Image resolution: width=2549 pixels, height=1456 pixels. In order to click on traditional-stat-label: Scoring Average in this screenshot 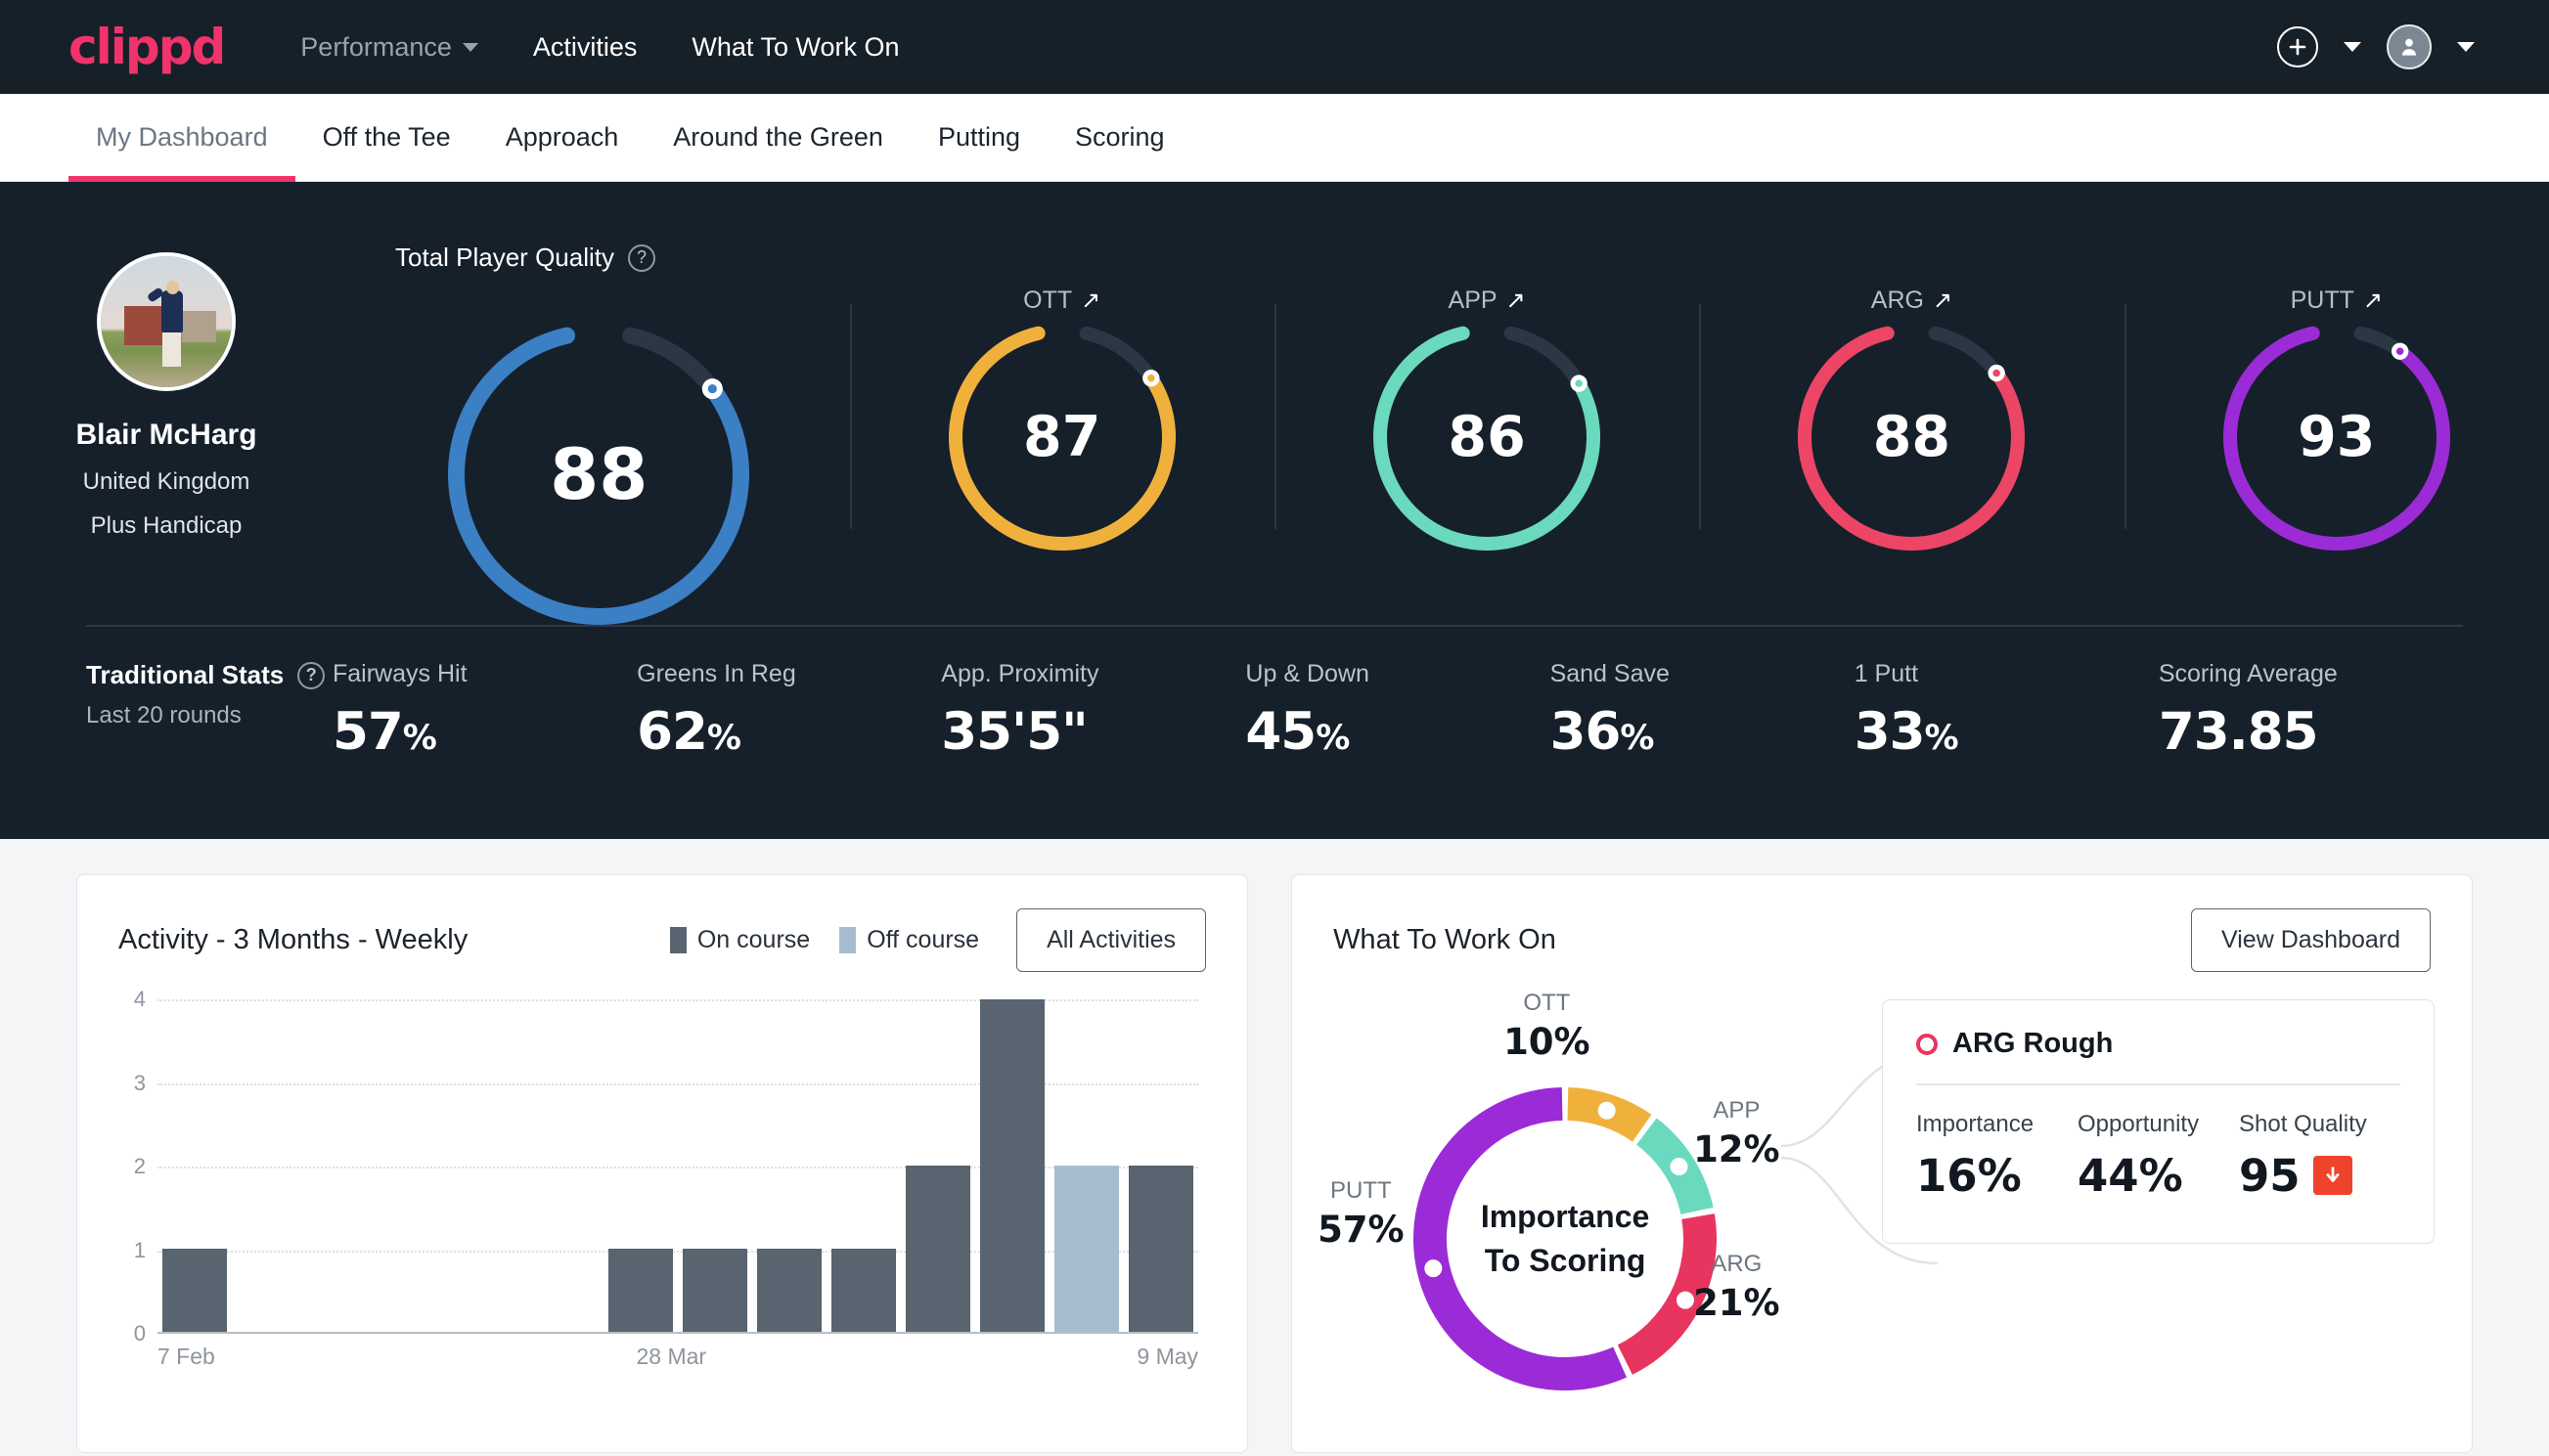, I will do `click(2248, 673)`.